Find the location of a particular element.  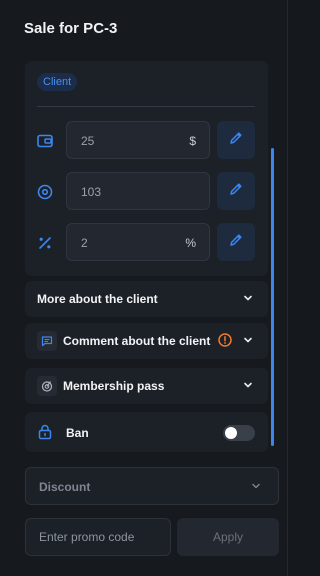

more-about-client-label: More about the client is located at coordinates (97, 299).